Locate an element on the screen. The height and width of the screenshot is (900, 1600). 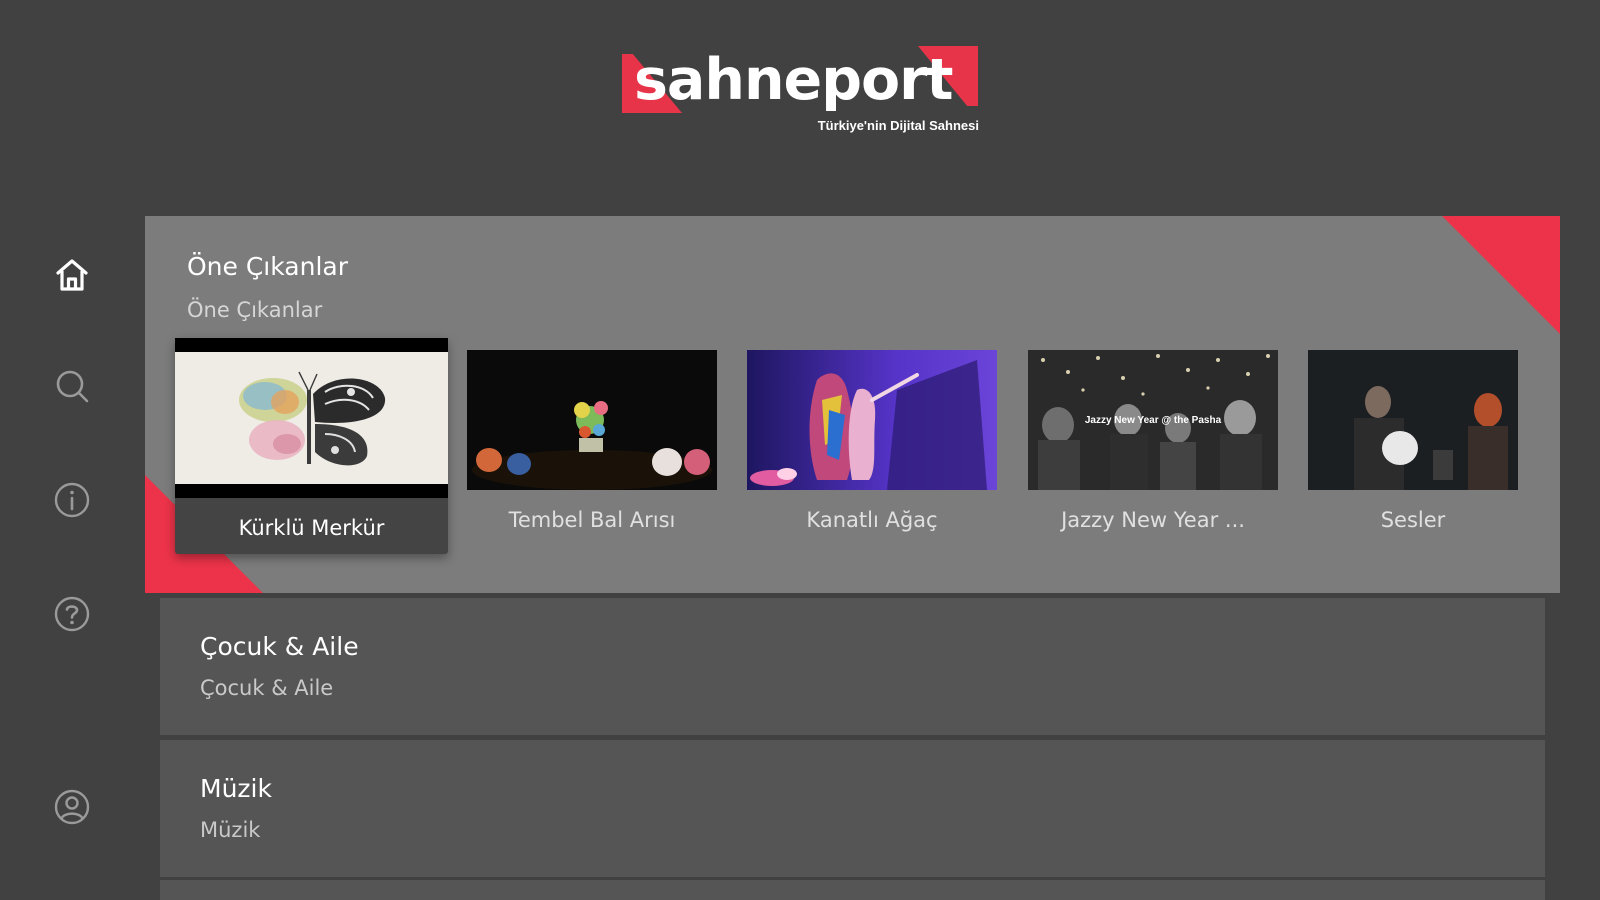
decorative-corner-top-right is located at coordinates (1501, 275).